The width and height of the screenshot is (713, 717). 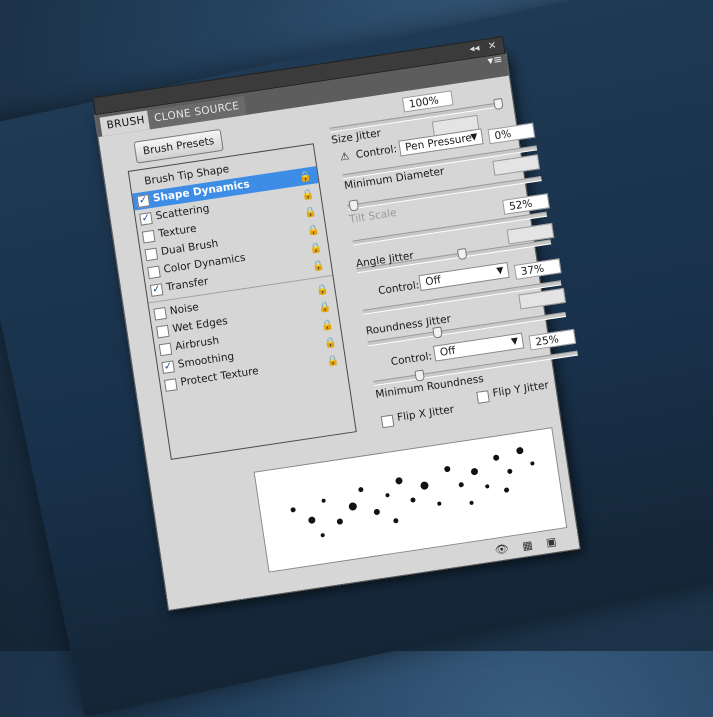 What do you see at coordinates (537, 269) in the screenshot?
I see `roundness-jitter-value: 37%` at bounding box center [537, 269].